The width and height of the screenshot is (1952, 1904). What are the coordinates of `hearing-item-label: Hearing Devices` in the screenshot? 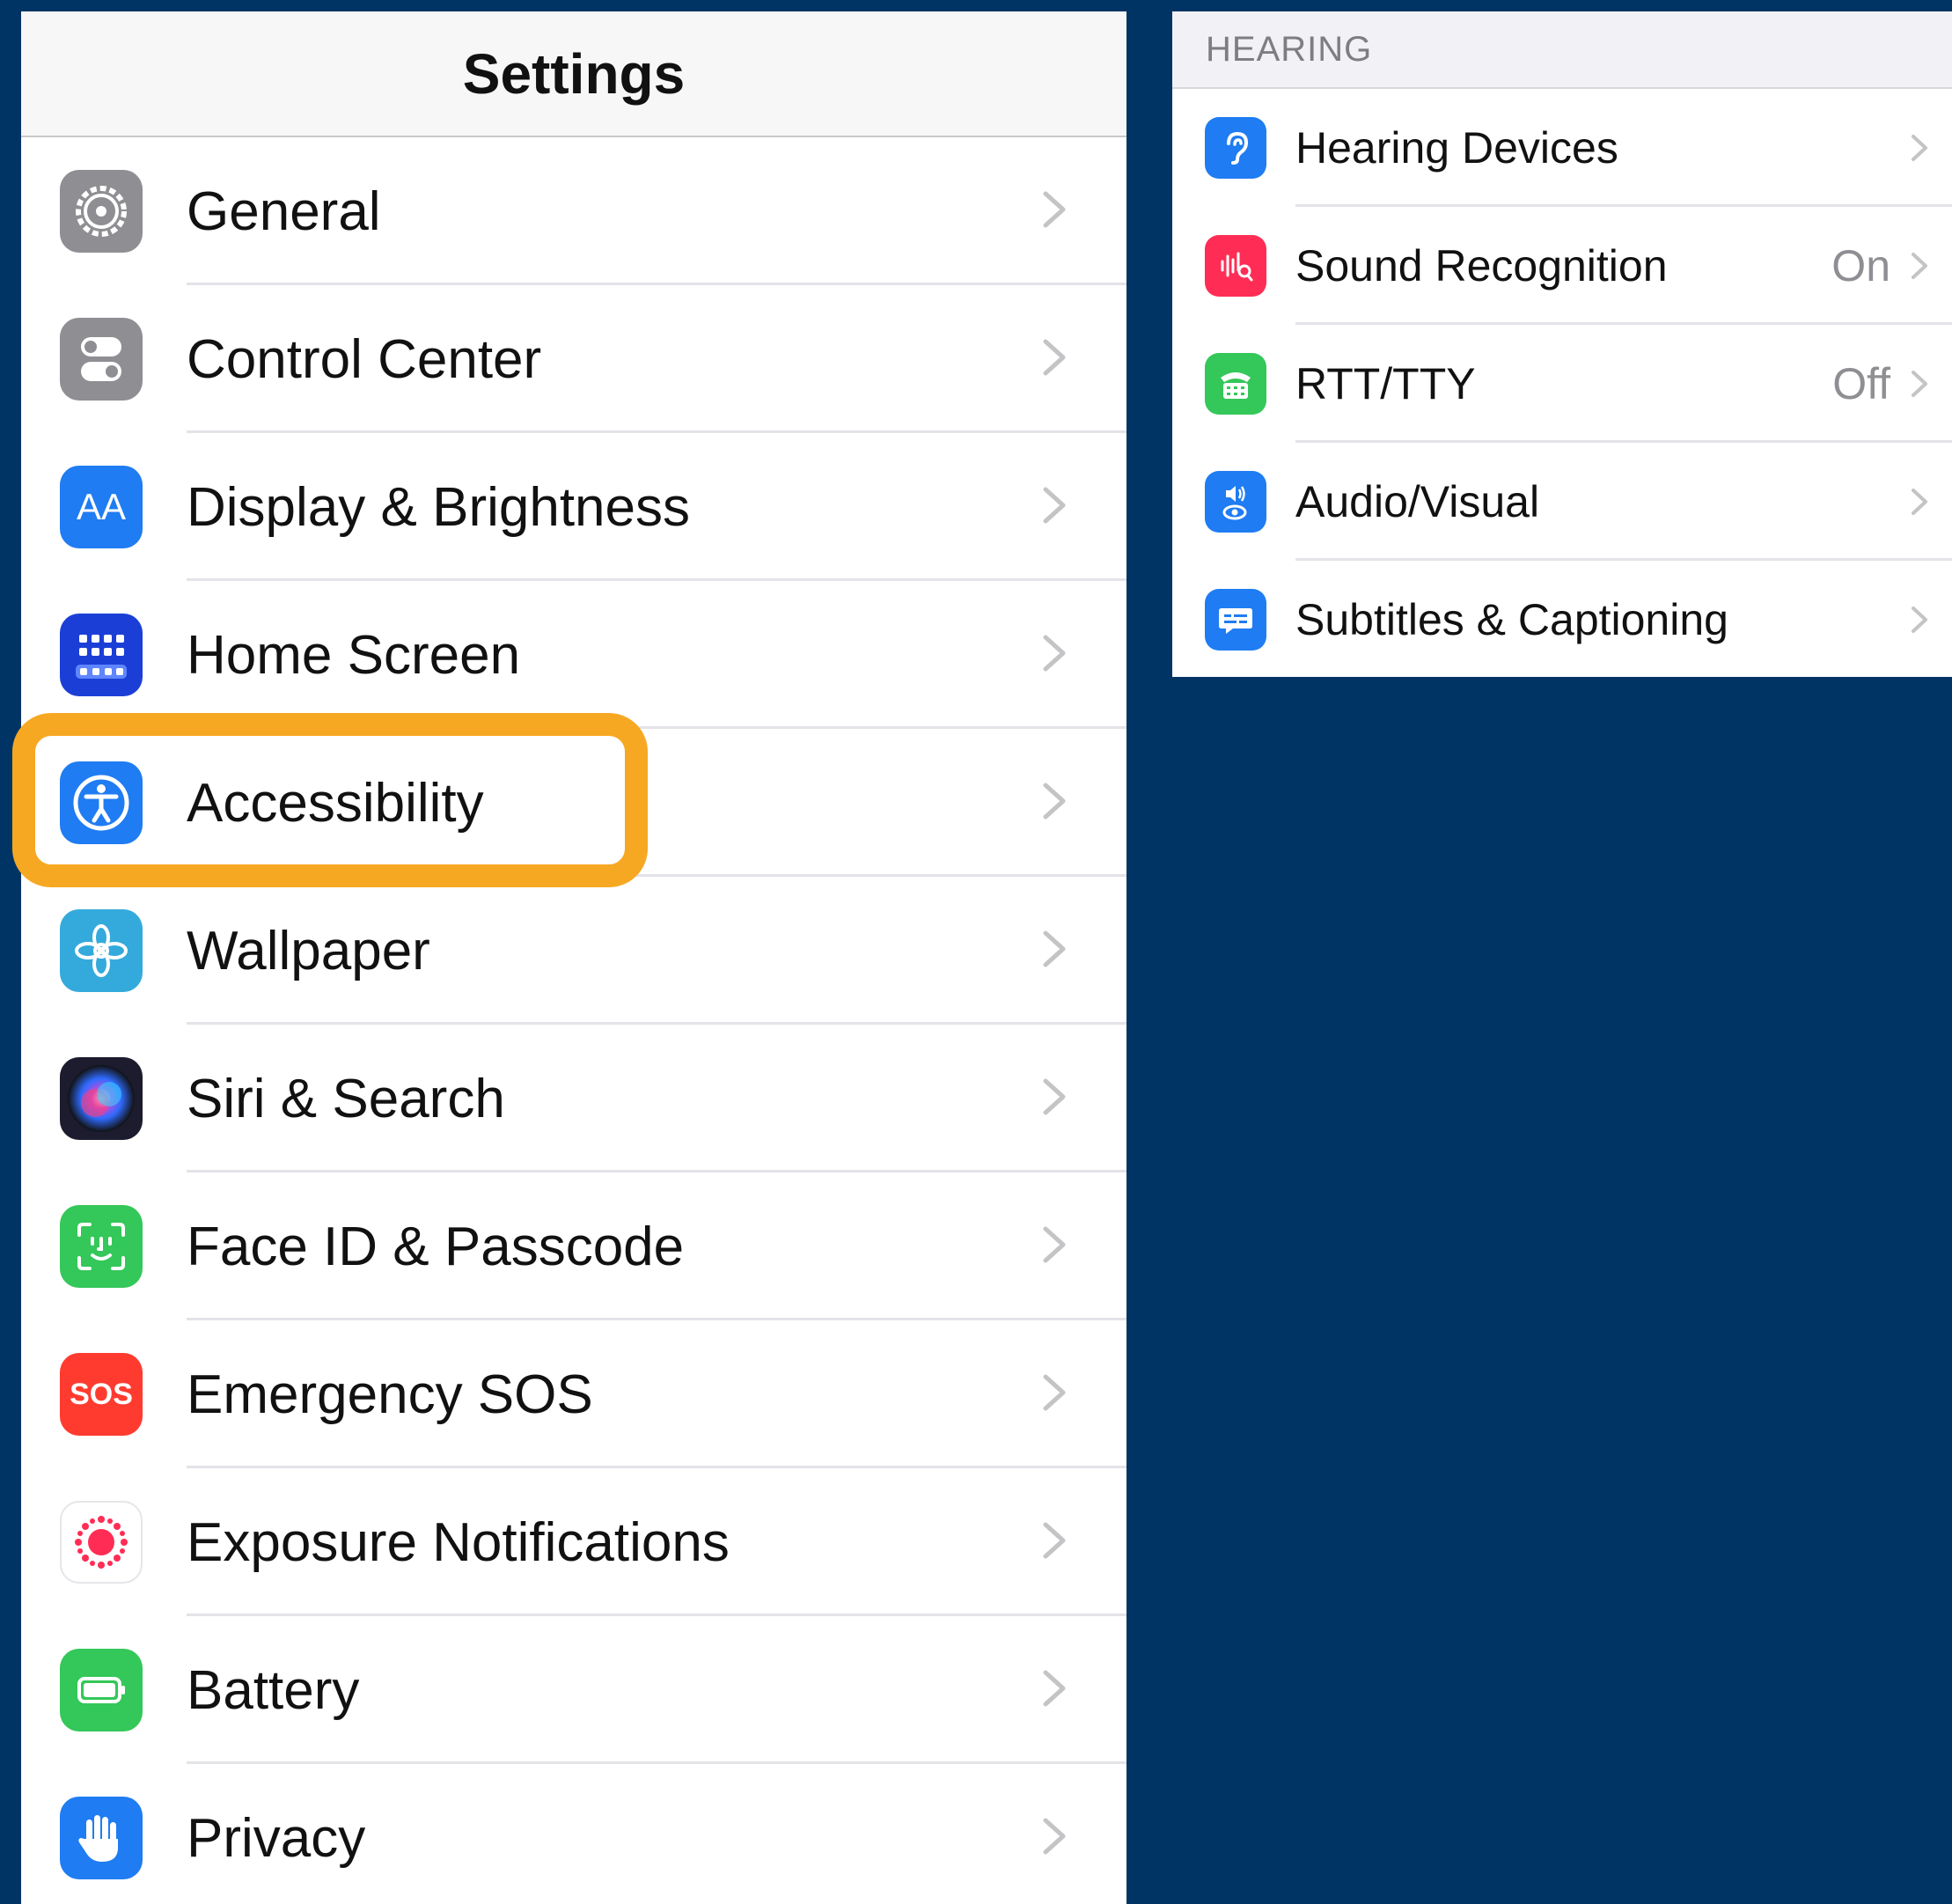 It's located at (1456, 148).